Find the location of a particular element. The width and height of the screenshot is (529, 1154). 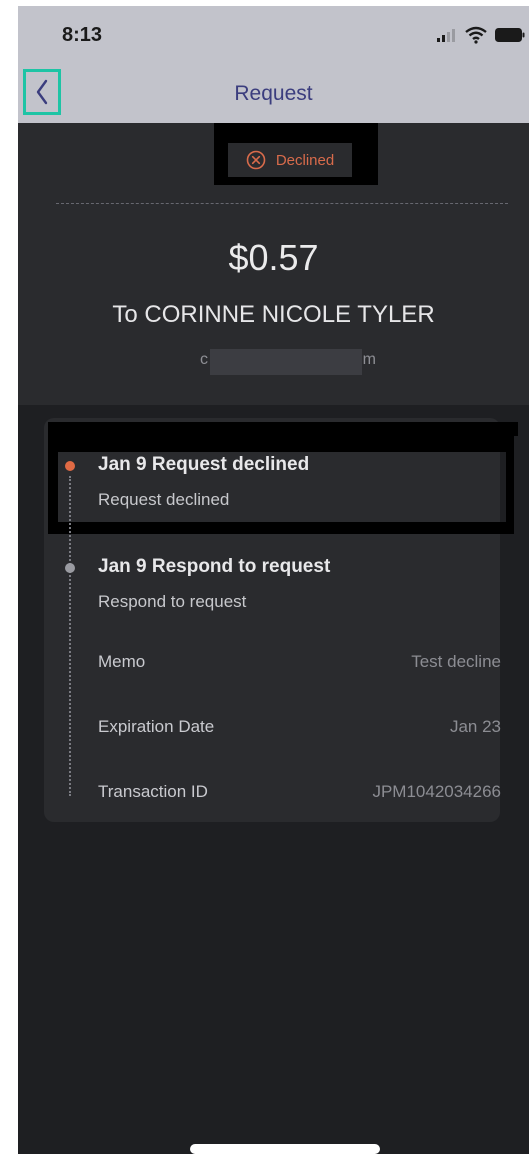

home-indicator is located at coordinates (285, 1149).